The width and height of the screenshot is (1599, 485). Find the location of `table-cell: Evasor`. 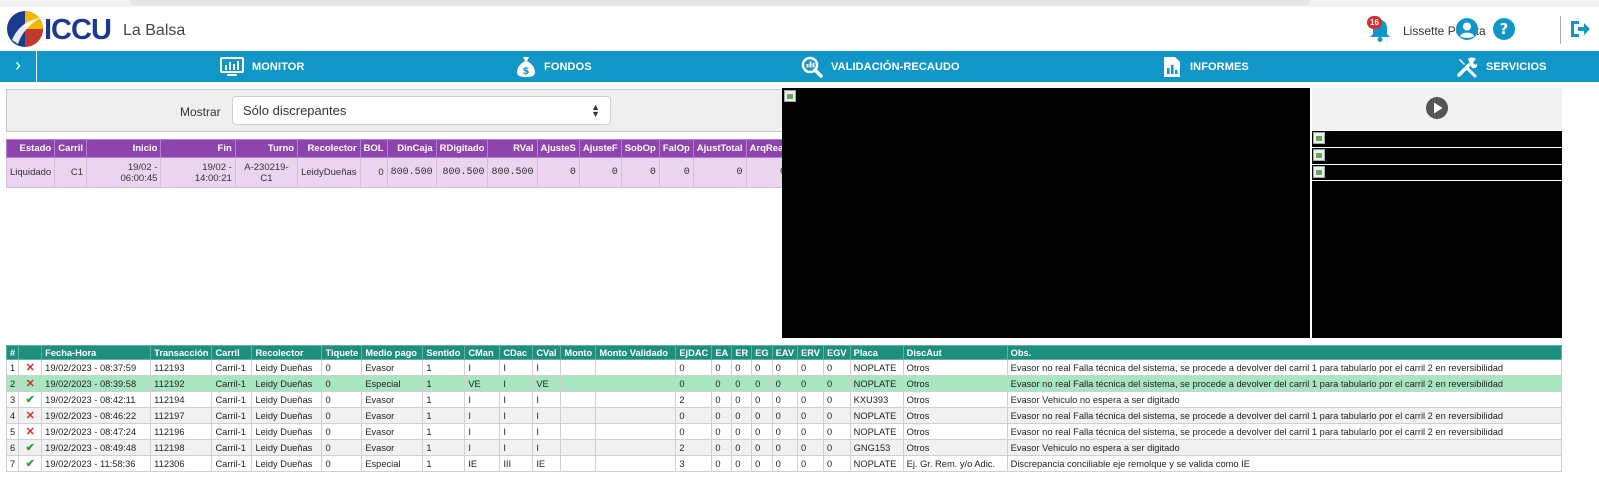

table-cell: Evasor is located at coordinates (392, 367).